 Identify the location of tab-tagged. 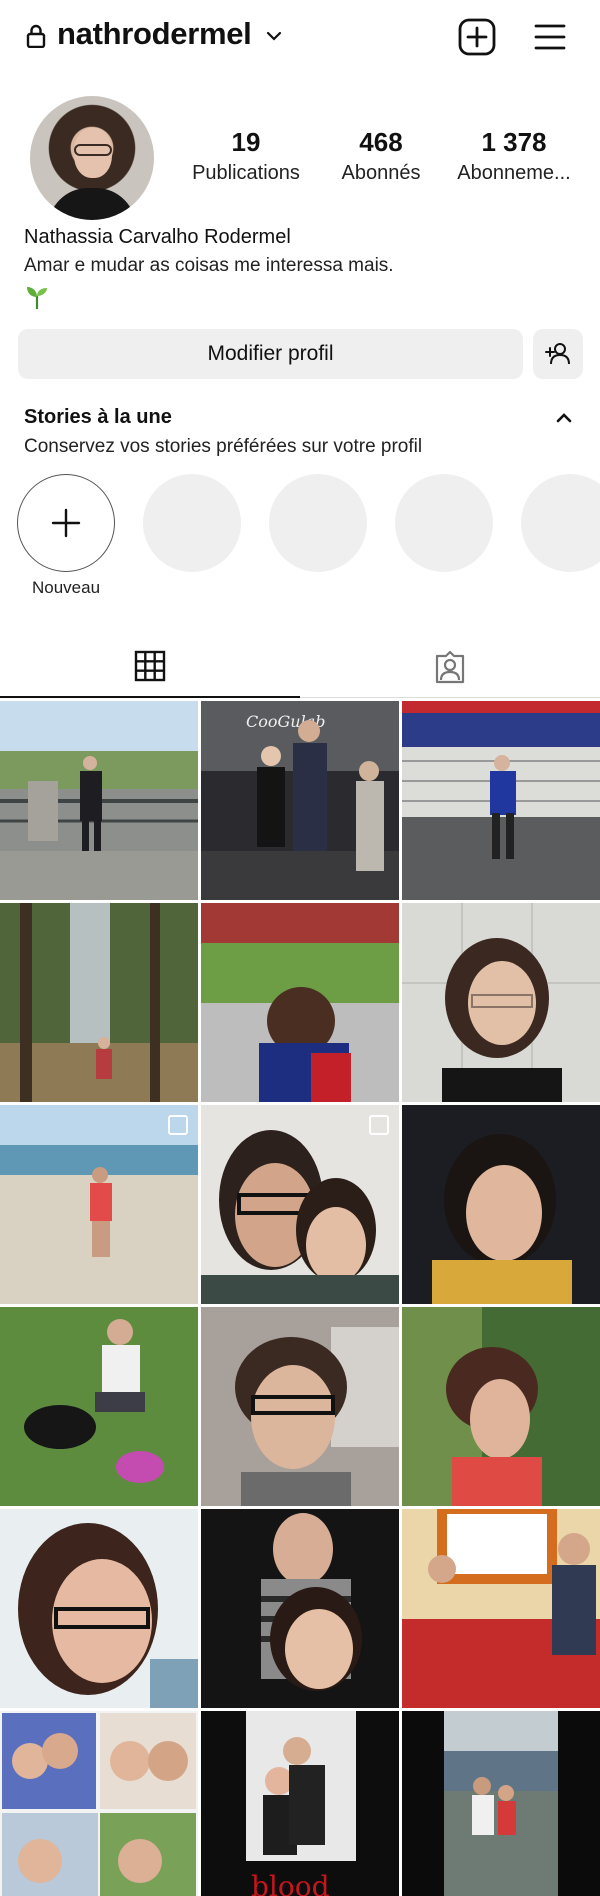
(450, 667).